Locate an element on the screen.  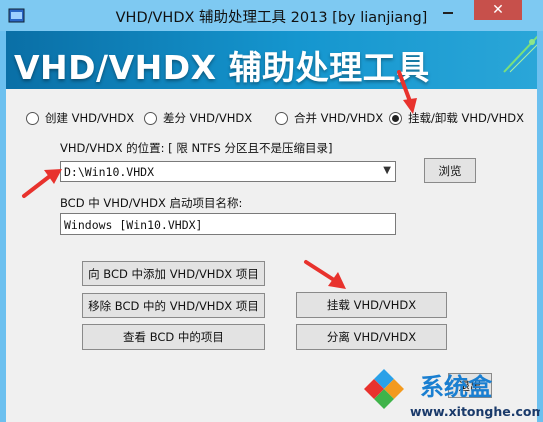
minimize-button is located at coordinates (448, 10).